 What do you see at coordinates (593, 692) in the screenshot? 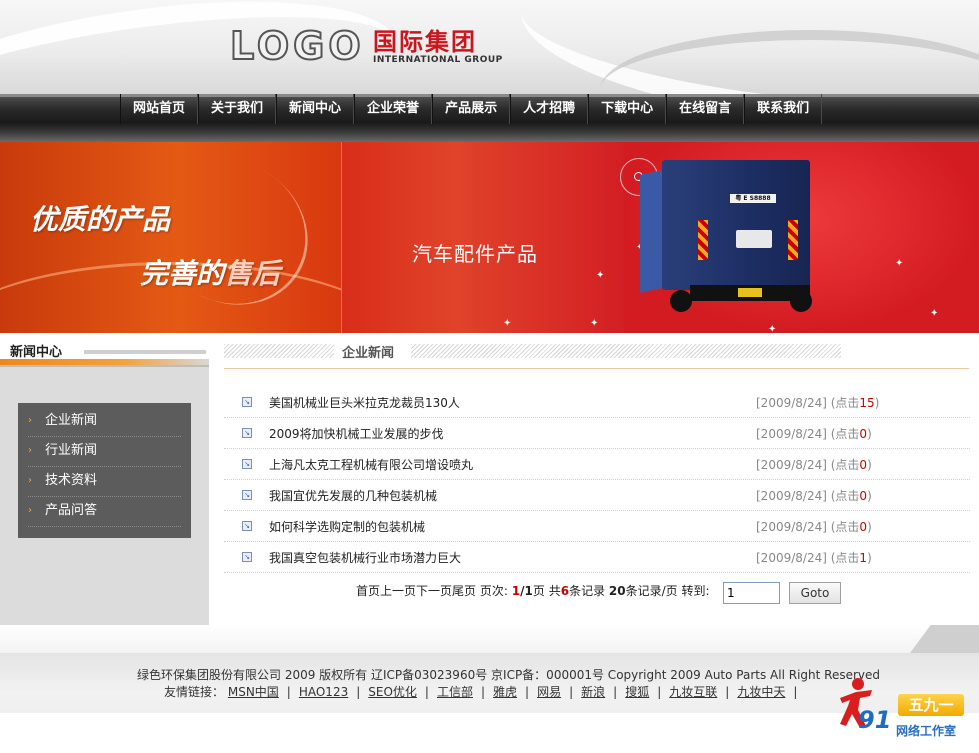
I see `footer-link: 新浪` at bounding box center [593, 692].